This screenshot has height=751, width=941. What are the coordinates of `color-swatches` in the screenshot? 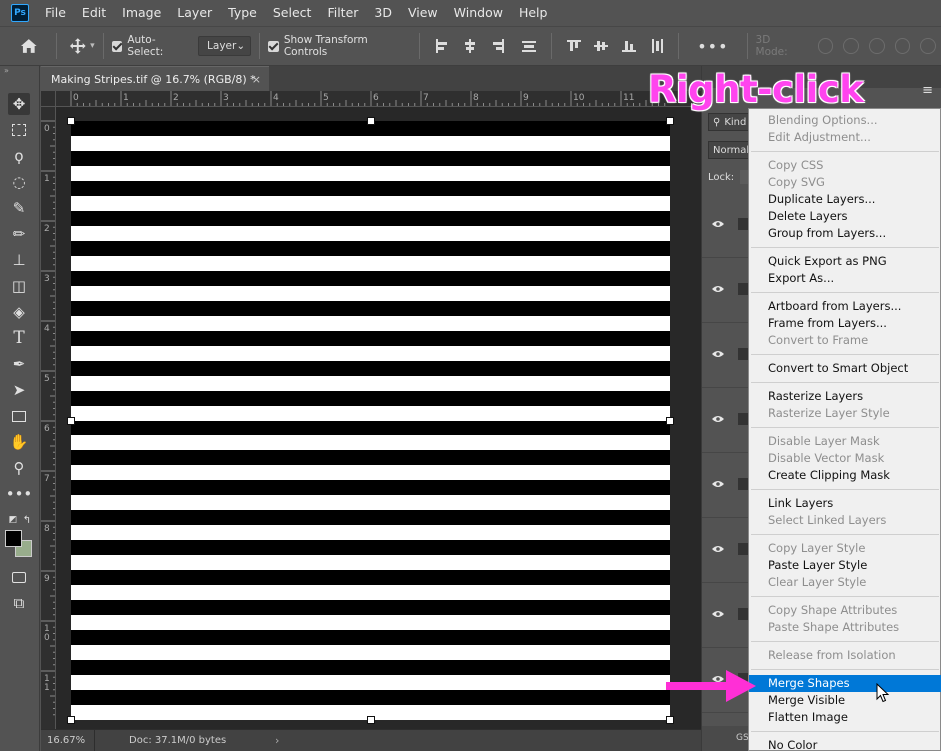 It's located at (20, 545).